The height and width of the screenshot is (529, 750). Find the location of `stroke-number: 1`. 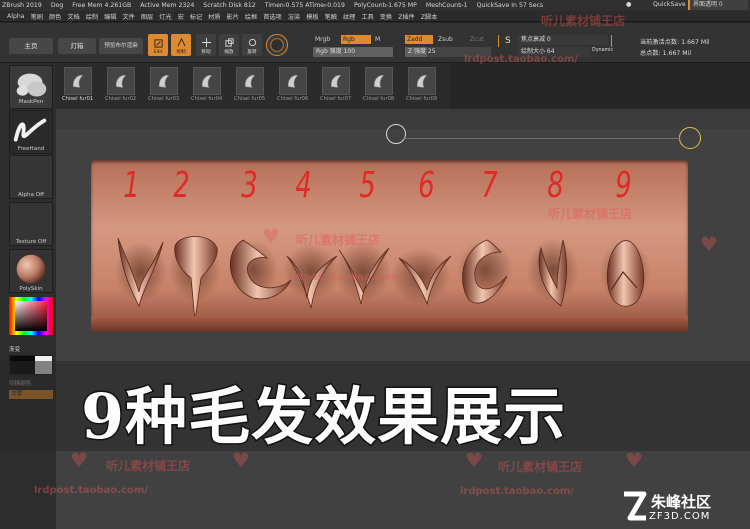

stroke-number: 1 is located at coordinates (131, 185).